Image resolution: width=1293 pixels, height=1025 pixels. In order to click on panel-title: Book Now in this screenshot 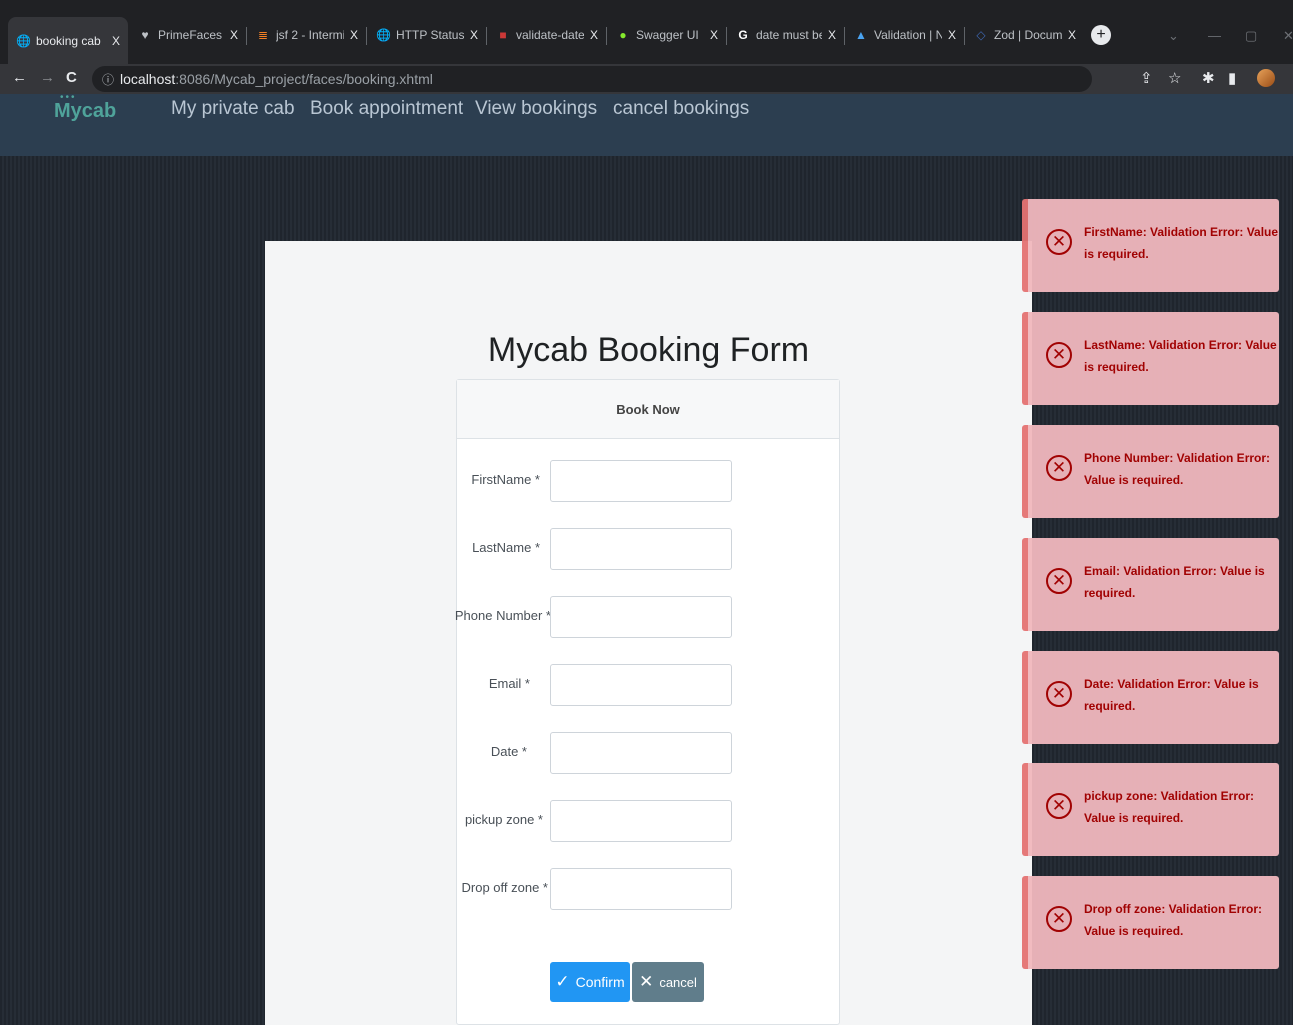, I will do `click(648, 409)`.